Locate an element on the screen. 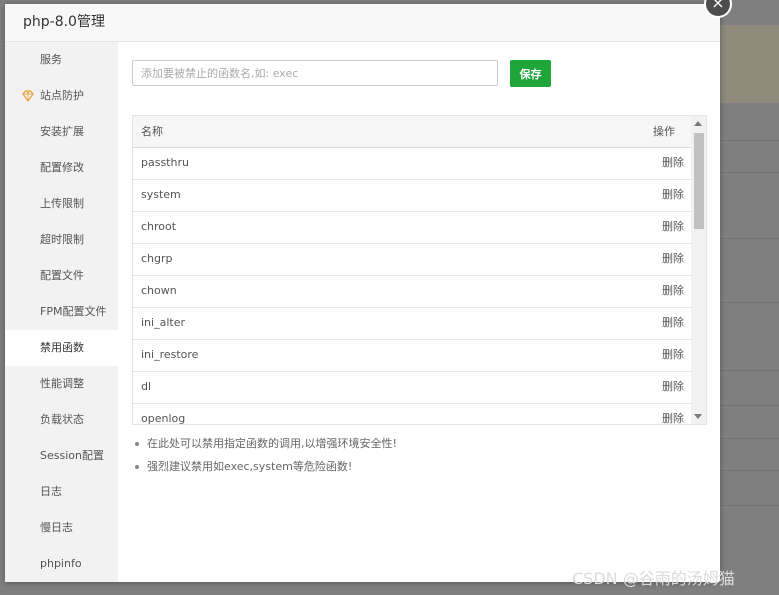  column-header-action: 操作 is located at coordinates (664, 131).